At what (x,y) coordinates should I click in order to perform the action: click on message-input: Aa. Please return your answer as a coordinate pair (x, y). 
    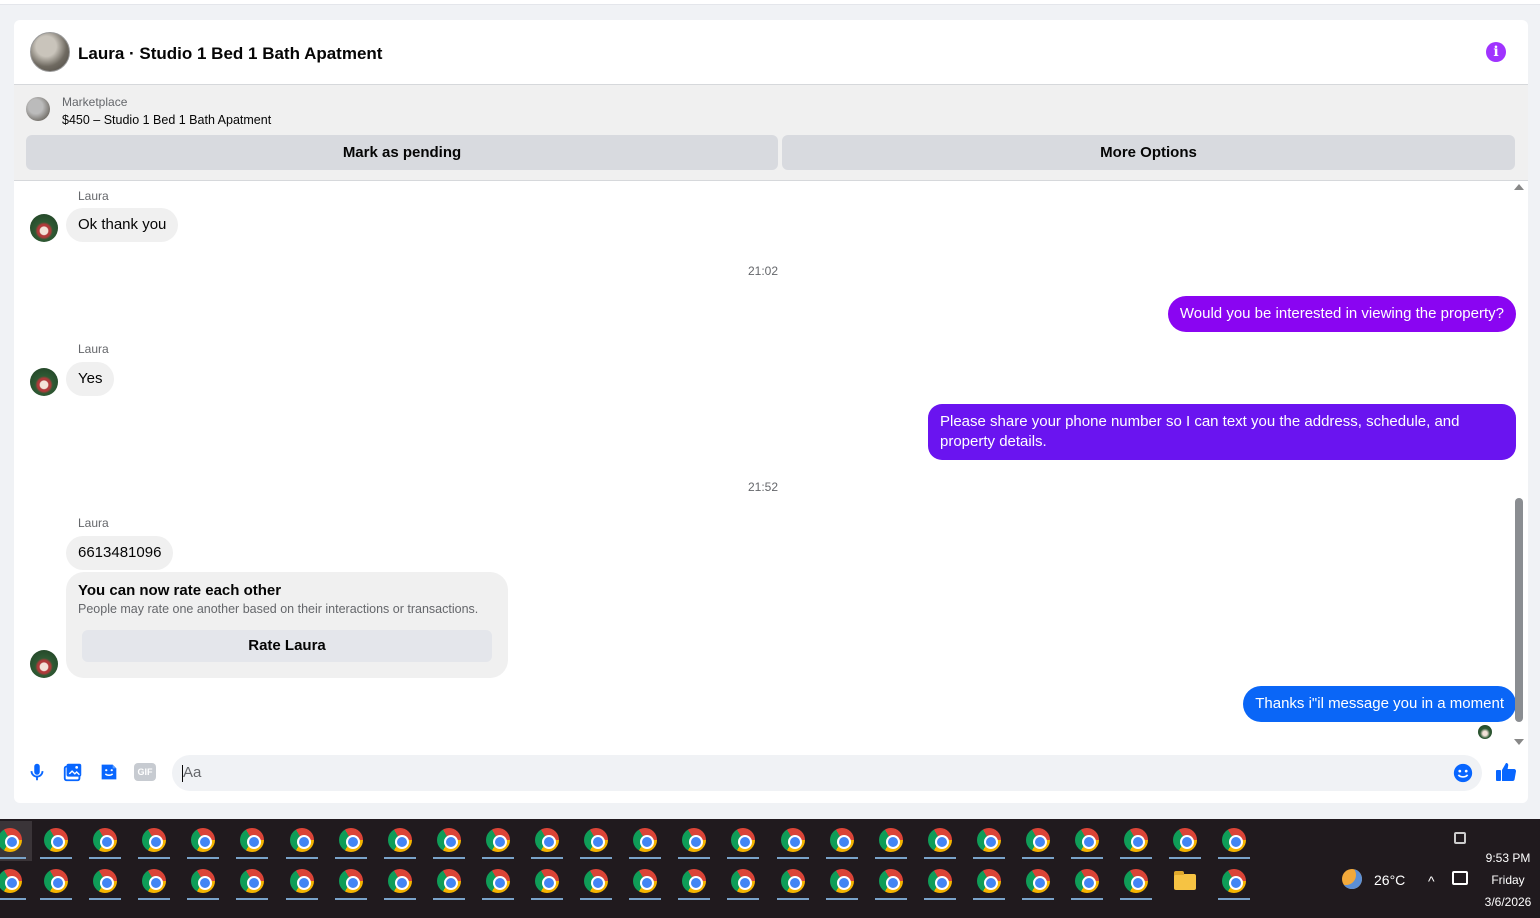
    Looking at the image, I should click on (827, 773).